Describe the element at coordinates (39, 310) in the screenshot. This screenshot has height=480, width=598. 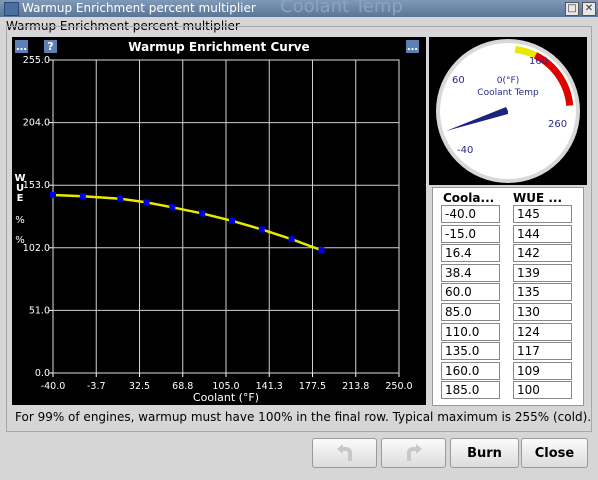
I see `y-tick-label: 51.0` at that location.